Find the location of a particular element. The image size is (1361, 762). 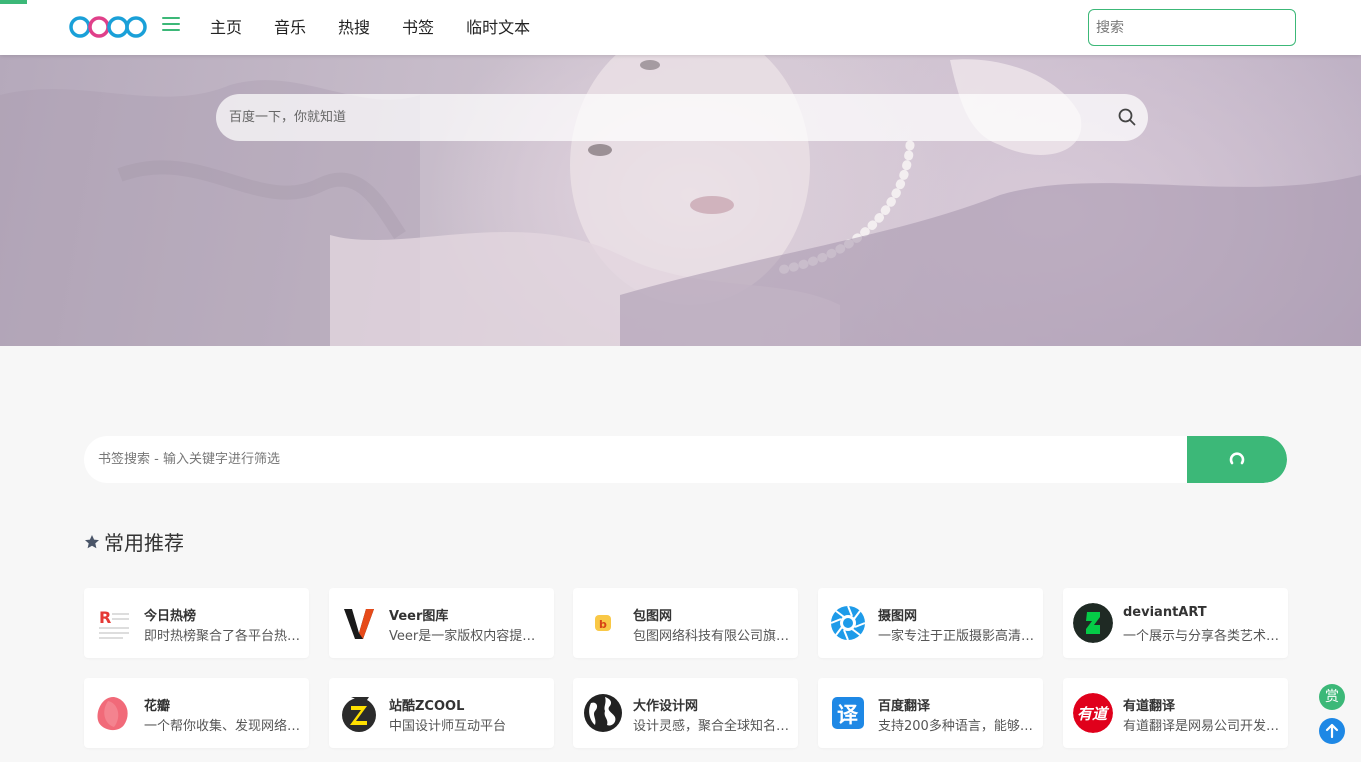

svg-text: 译 is located at coordinates (848, 715).